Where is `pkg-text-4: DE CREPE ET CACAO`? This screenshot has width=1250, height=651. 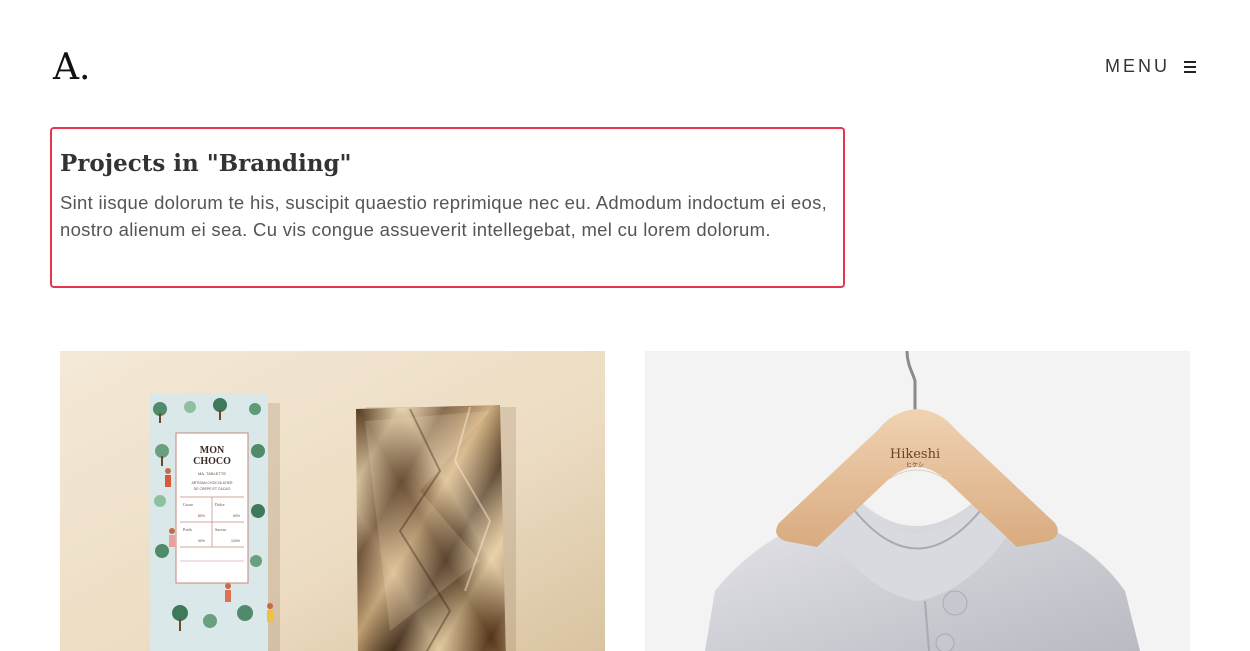 pkg-text-4: DE CREPE ET CACAO is located at coordinates (212, 489).